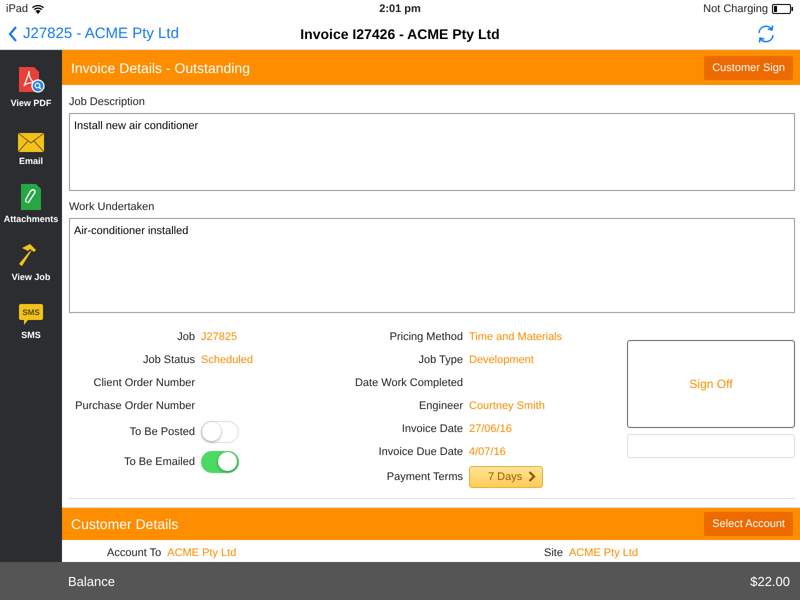 The height and width of the screenshot is (600, 800). Describe the element at coordinates (13, 34) in the screenshot. I see `chevron-left-icon` at that location.